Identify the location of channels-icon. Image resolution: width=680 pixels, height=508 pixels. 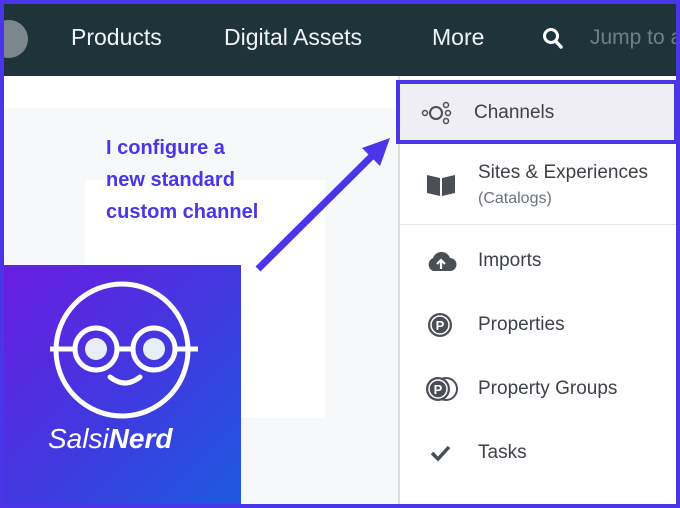
(436, 113).